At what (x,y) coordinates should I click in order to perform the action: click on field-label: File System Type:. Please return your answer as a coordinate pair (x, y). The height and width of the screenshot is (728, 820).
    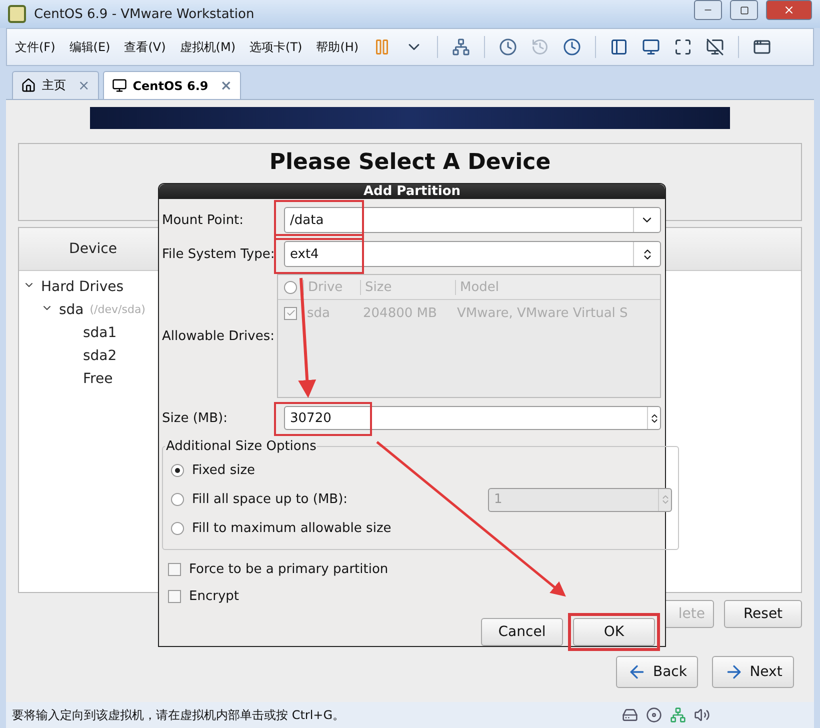
    Looking at the image, I should click on (219, 254).